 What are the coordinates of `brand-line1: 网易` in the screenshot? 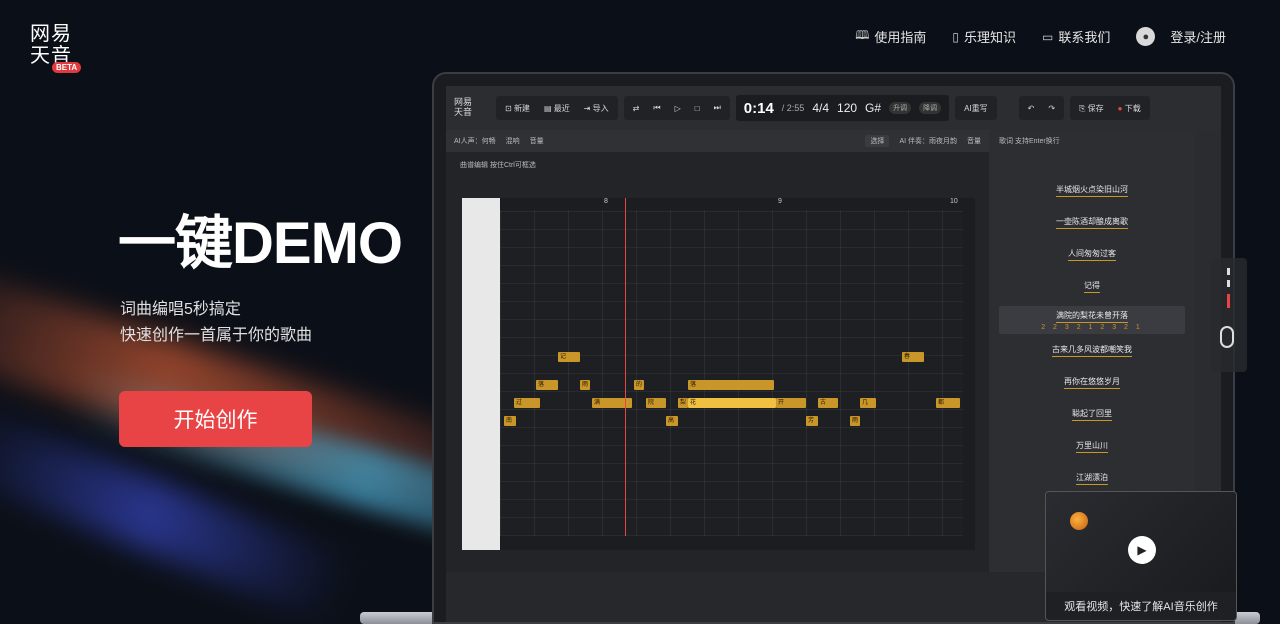 It's located at (51, 33).